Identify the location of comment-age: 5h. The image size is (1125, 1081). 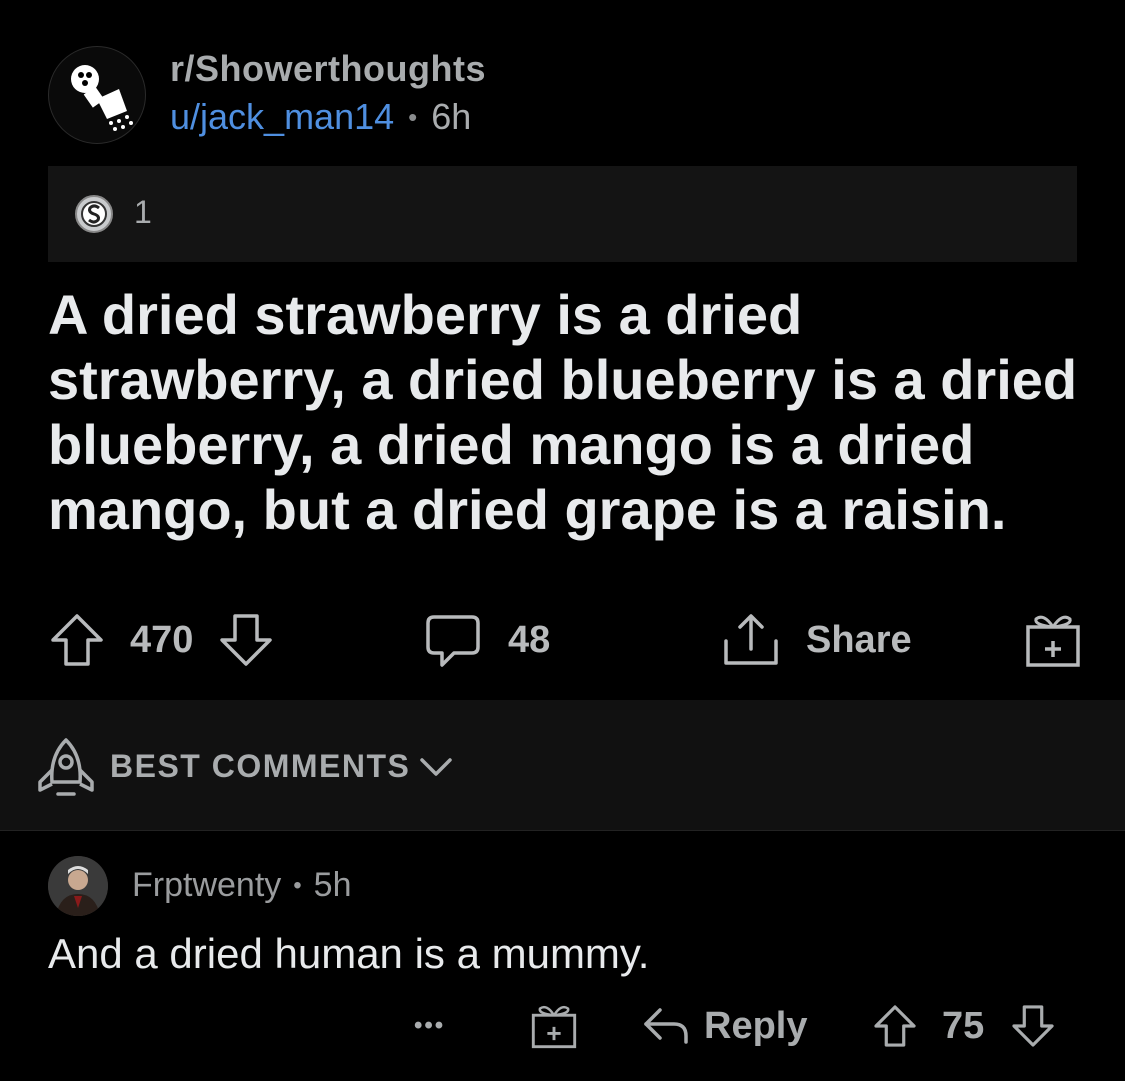
(332, 885).